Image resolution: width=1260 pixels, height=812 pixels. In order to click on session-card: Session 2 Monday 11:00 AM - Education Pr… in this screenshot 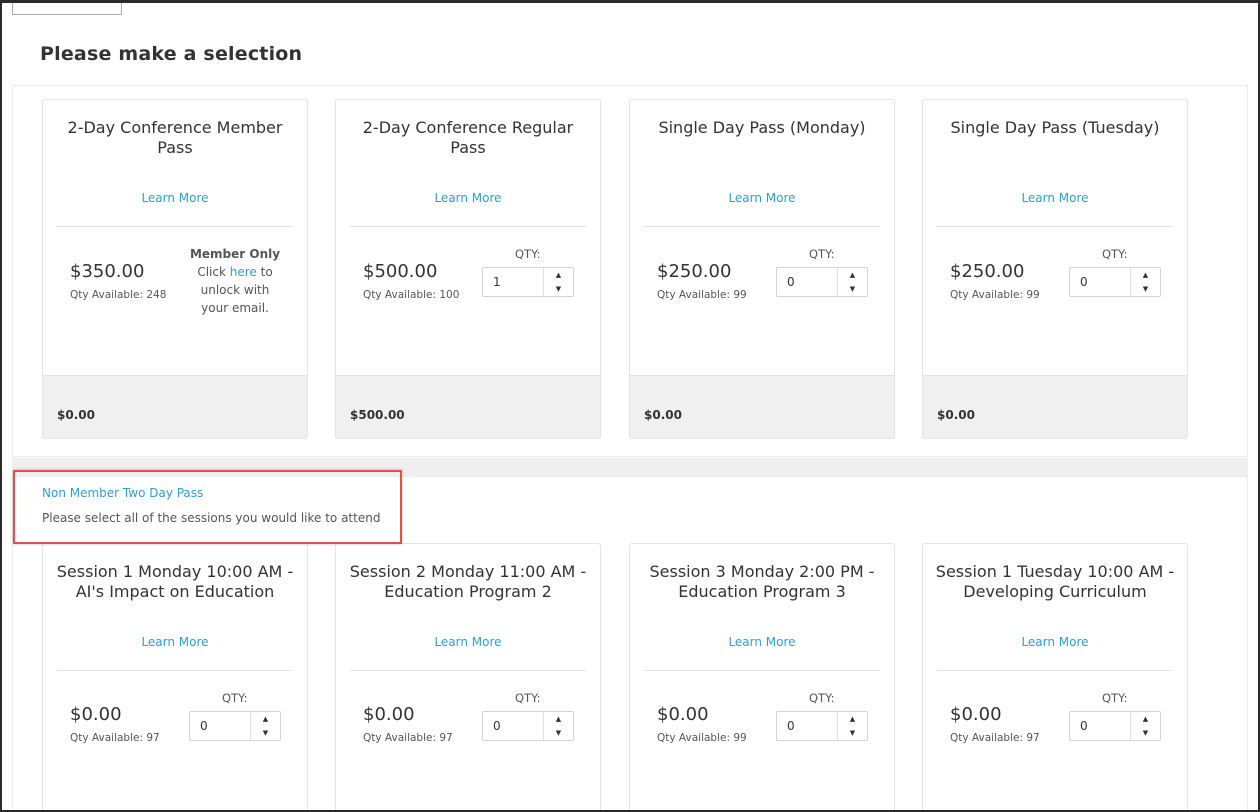, I will do `click(468, 676)`.